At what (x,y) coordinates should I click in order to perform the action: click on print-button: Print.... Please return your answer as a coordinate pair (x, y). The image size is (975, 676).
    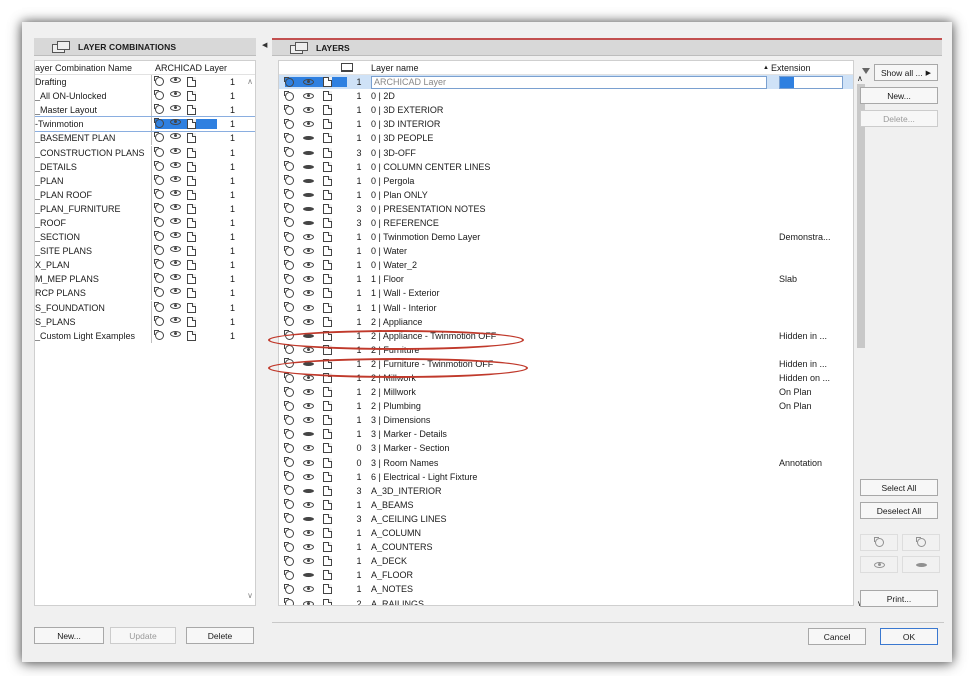
    Looking at the image, I should click on (899, 598).